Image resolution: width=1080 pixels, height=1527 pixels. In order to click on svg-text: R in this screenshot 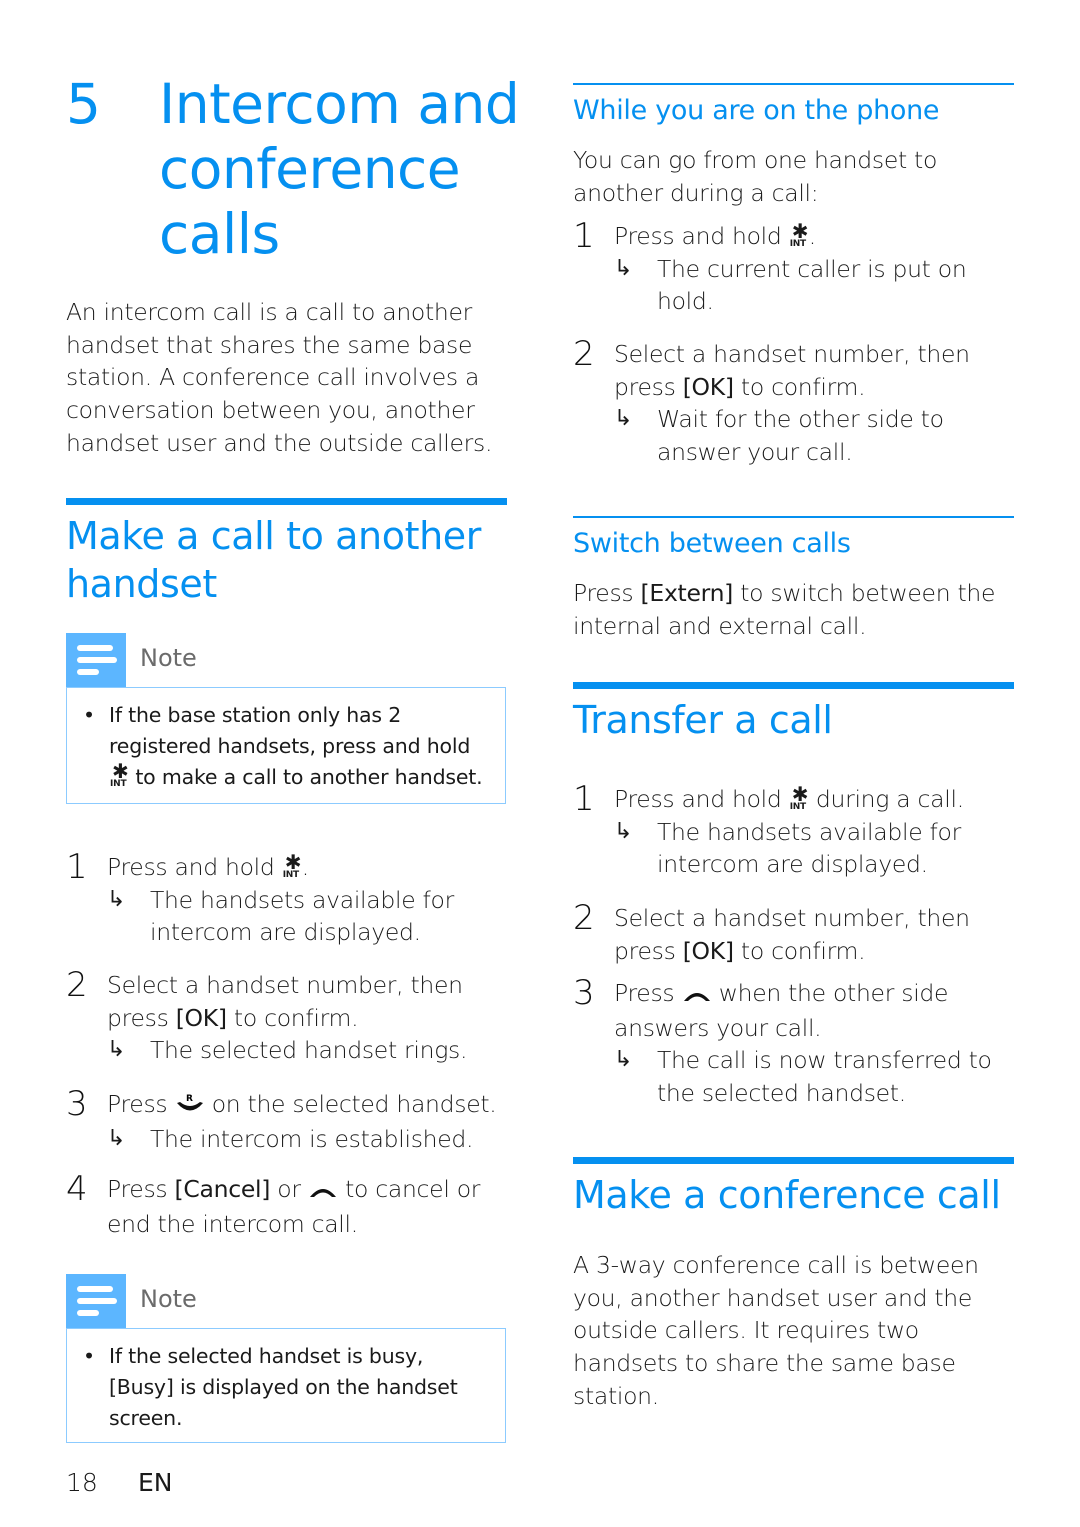, I will do `click(189, 1099)`.